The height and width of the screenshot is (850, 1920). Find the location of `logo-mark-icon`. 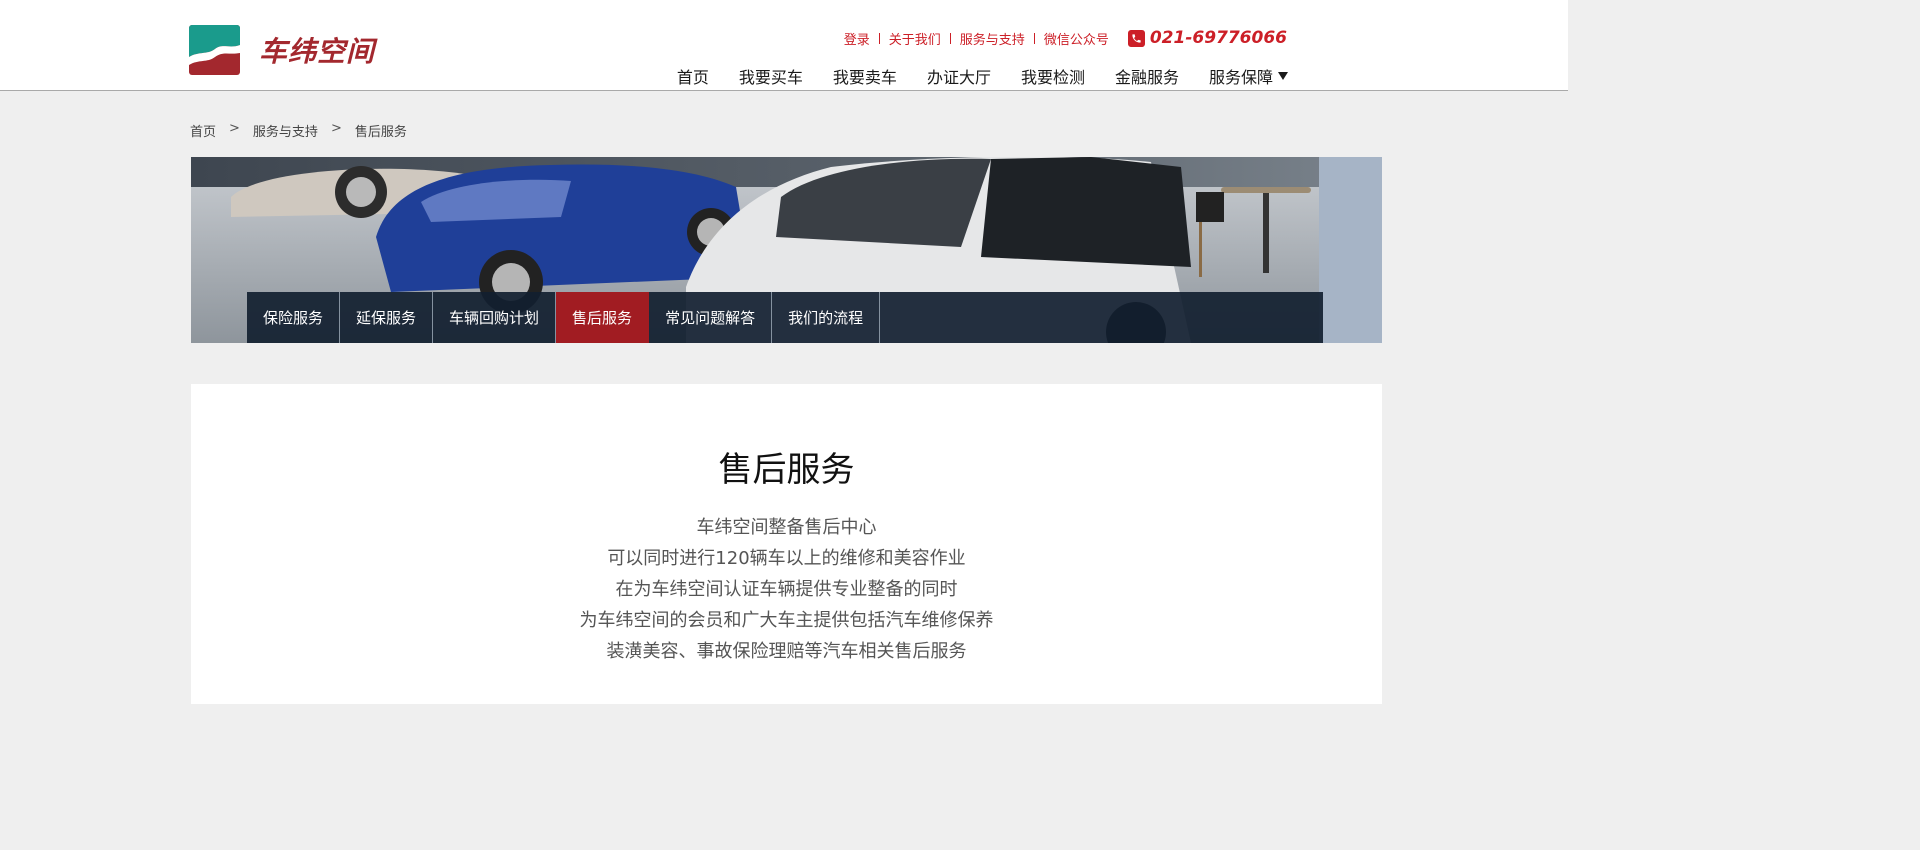

logo-mark-icon is located at coordinates (214, 50).